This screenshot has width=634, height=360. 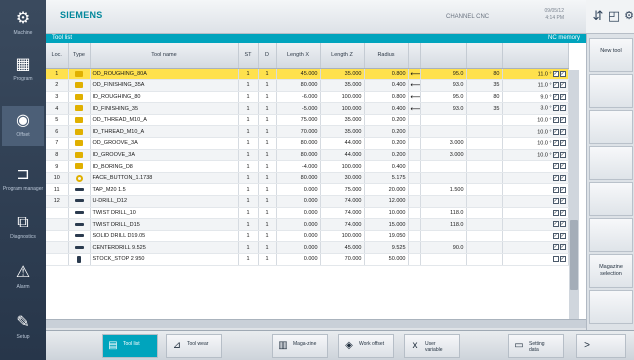 I want to click on softkey-tool-list: ▤ Tool list, so click(x=130, y=346).